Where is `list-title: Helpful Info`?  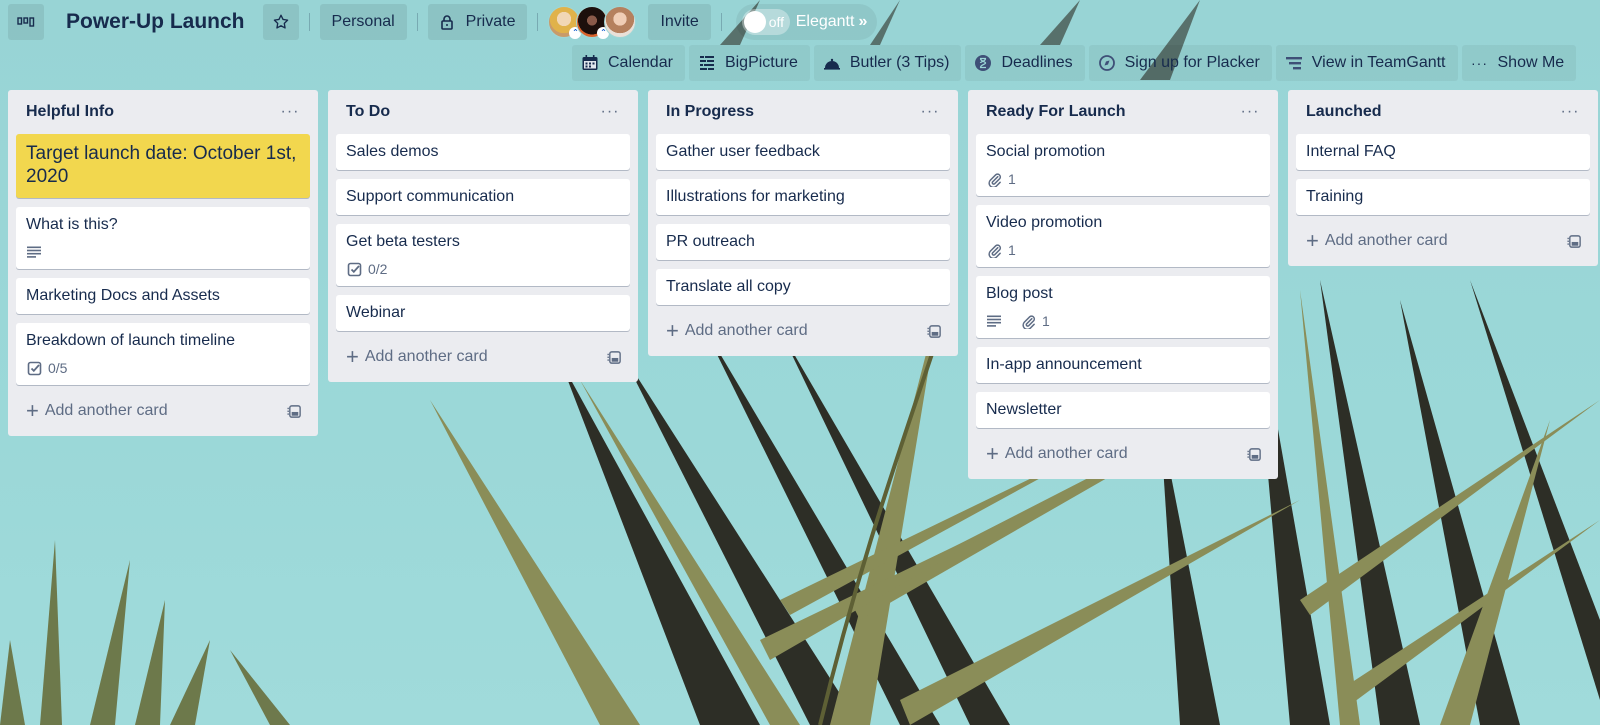
list-title: Helpful Info is located at coordinates (70, 112).